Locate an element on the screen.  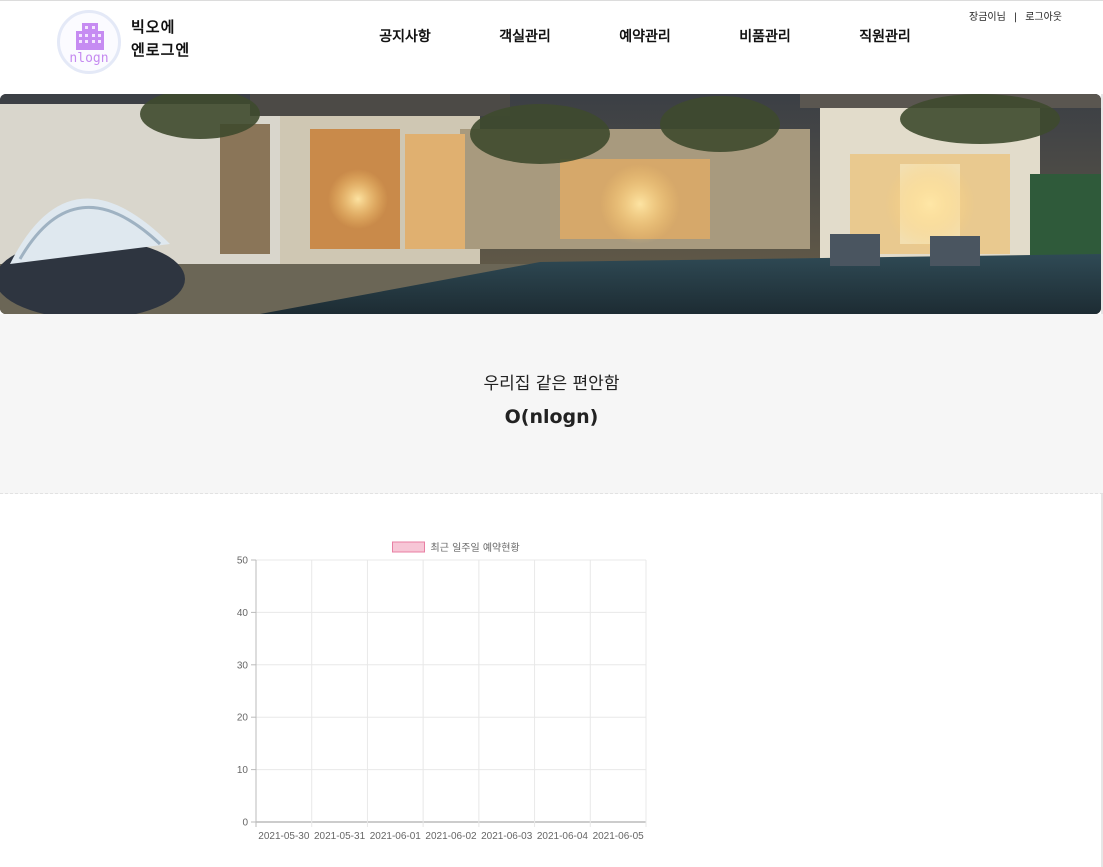
user-greeting: 장금이님 is located at coordinates (987, 17).